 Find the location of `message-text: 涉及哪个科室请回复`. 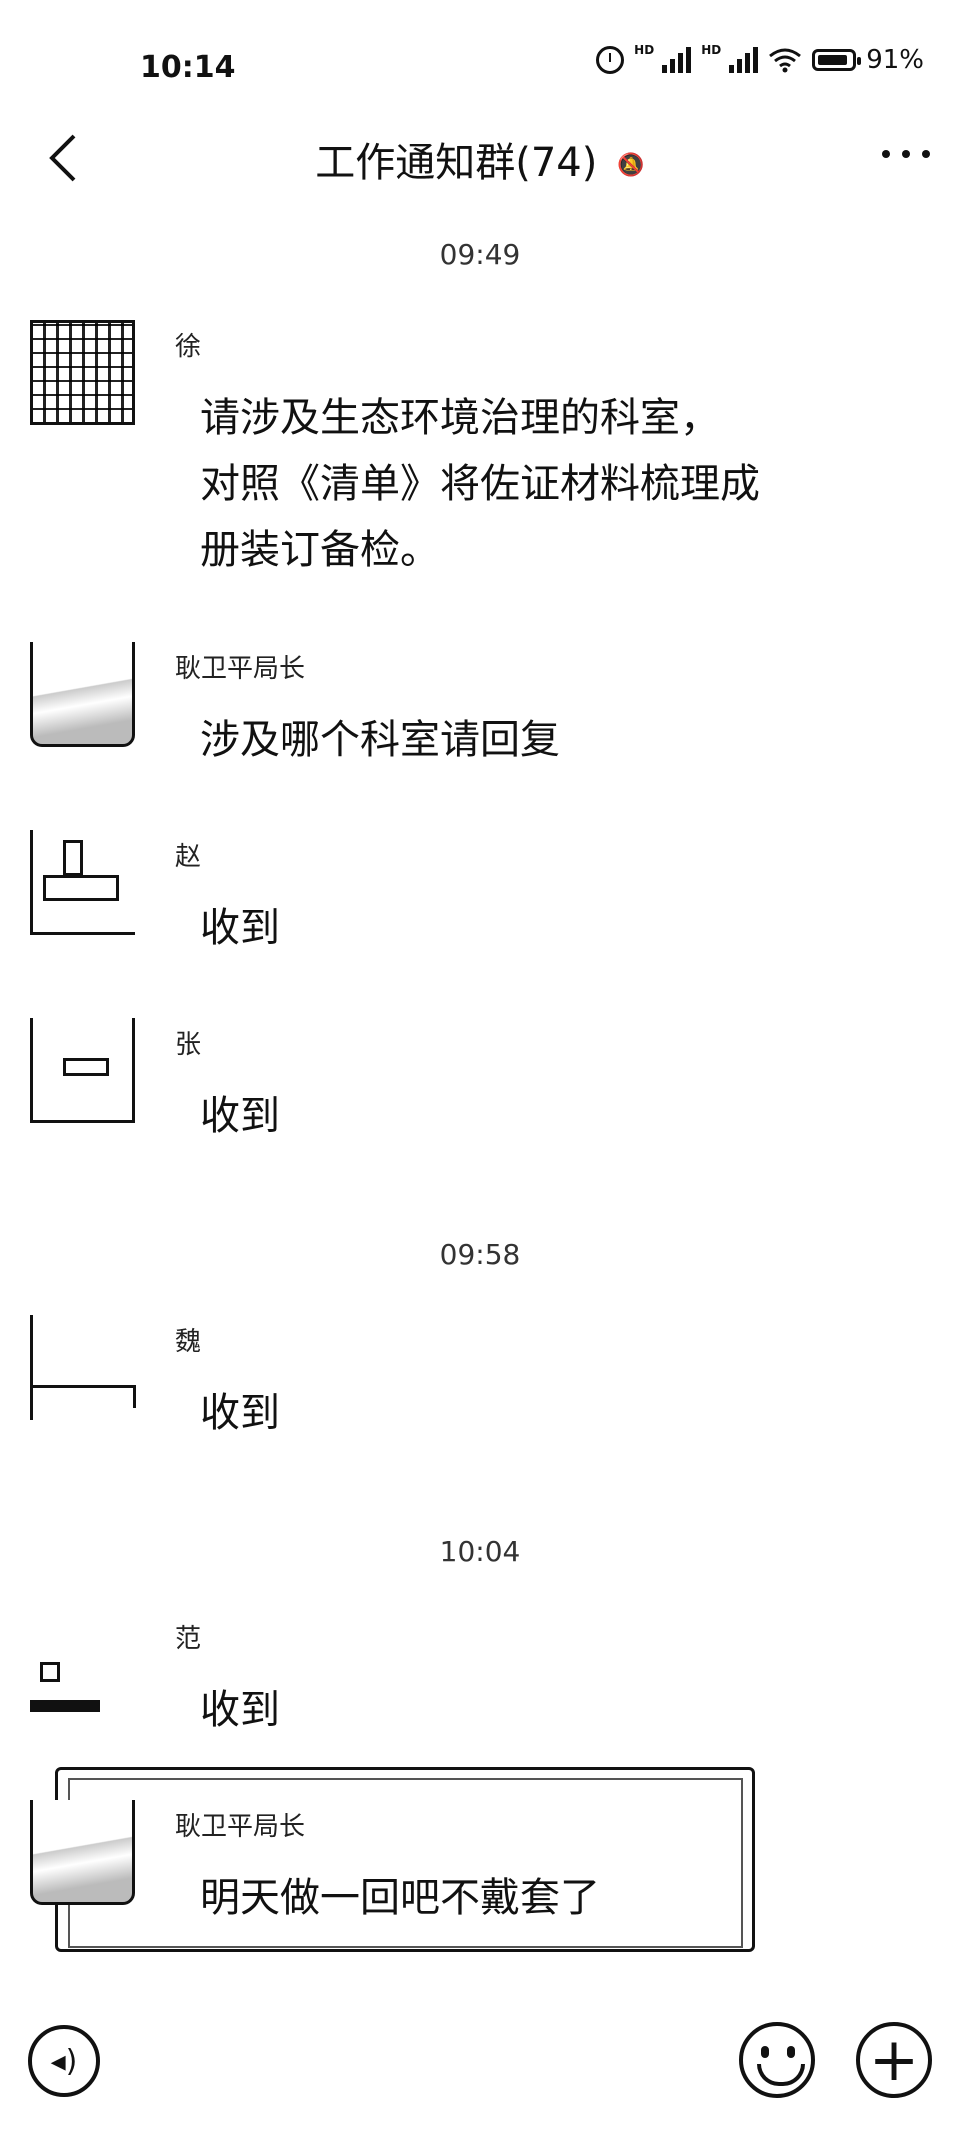

message-text: 涉及哪个科室请回复 is located at coordinates (380, 740).